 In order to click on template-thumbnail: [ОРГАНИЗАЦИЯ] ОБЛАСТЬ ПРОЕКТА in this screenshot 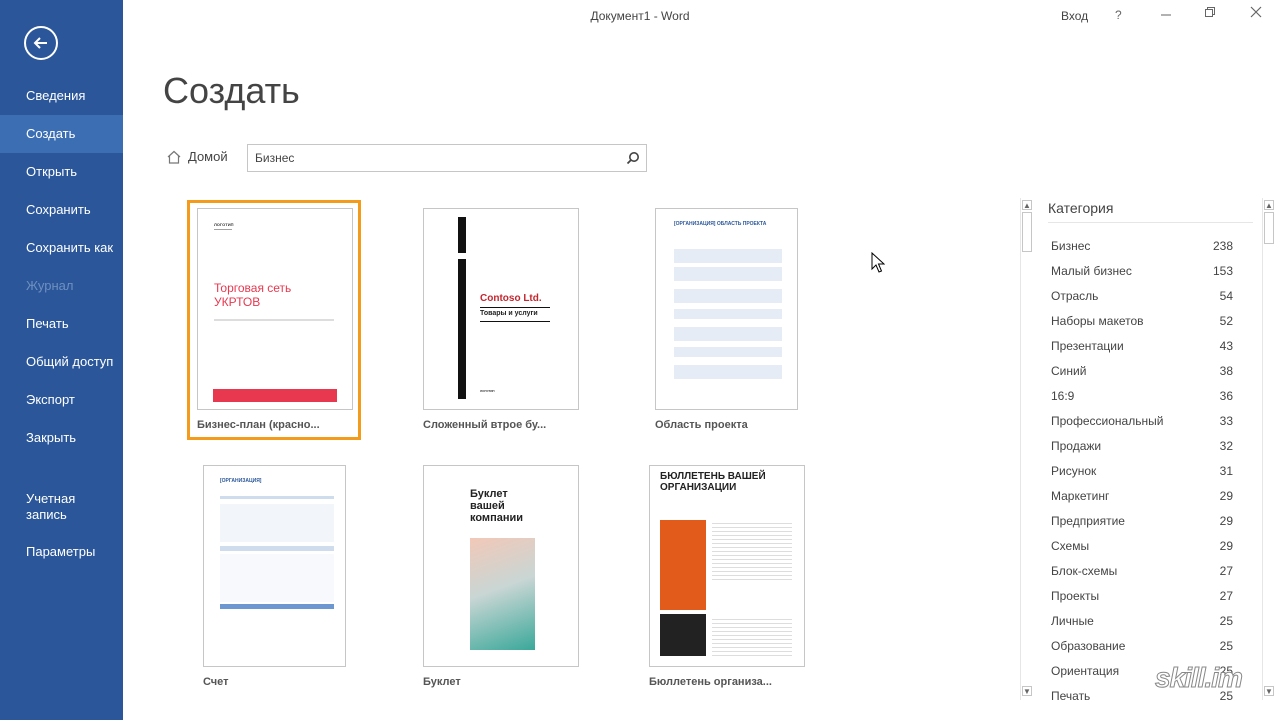, I will do `click(726, 309)`.